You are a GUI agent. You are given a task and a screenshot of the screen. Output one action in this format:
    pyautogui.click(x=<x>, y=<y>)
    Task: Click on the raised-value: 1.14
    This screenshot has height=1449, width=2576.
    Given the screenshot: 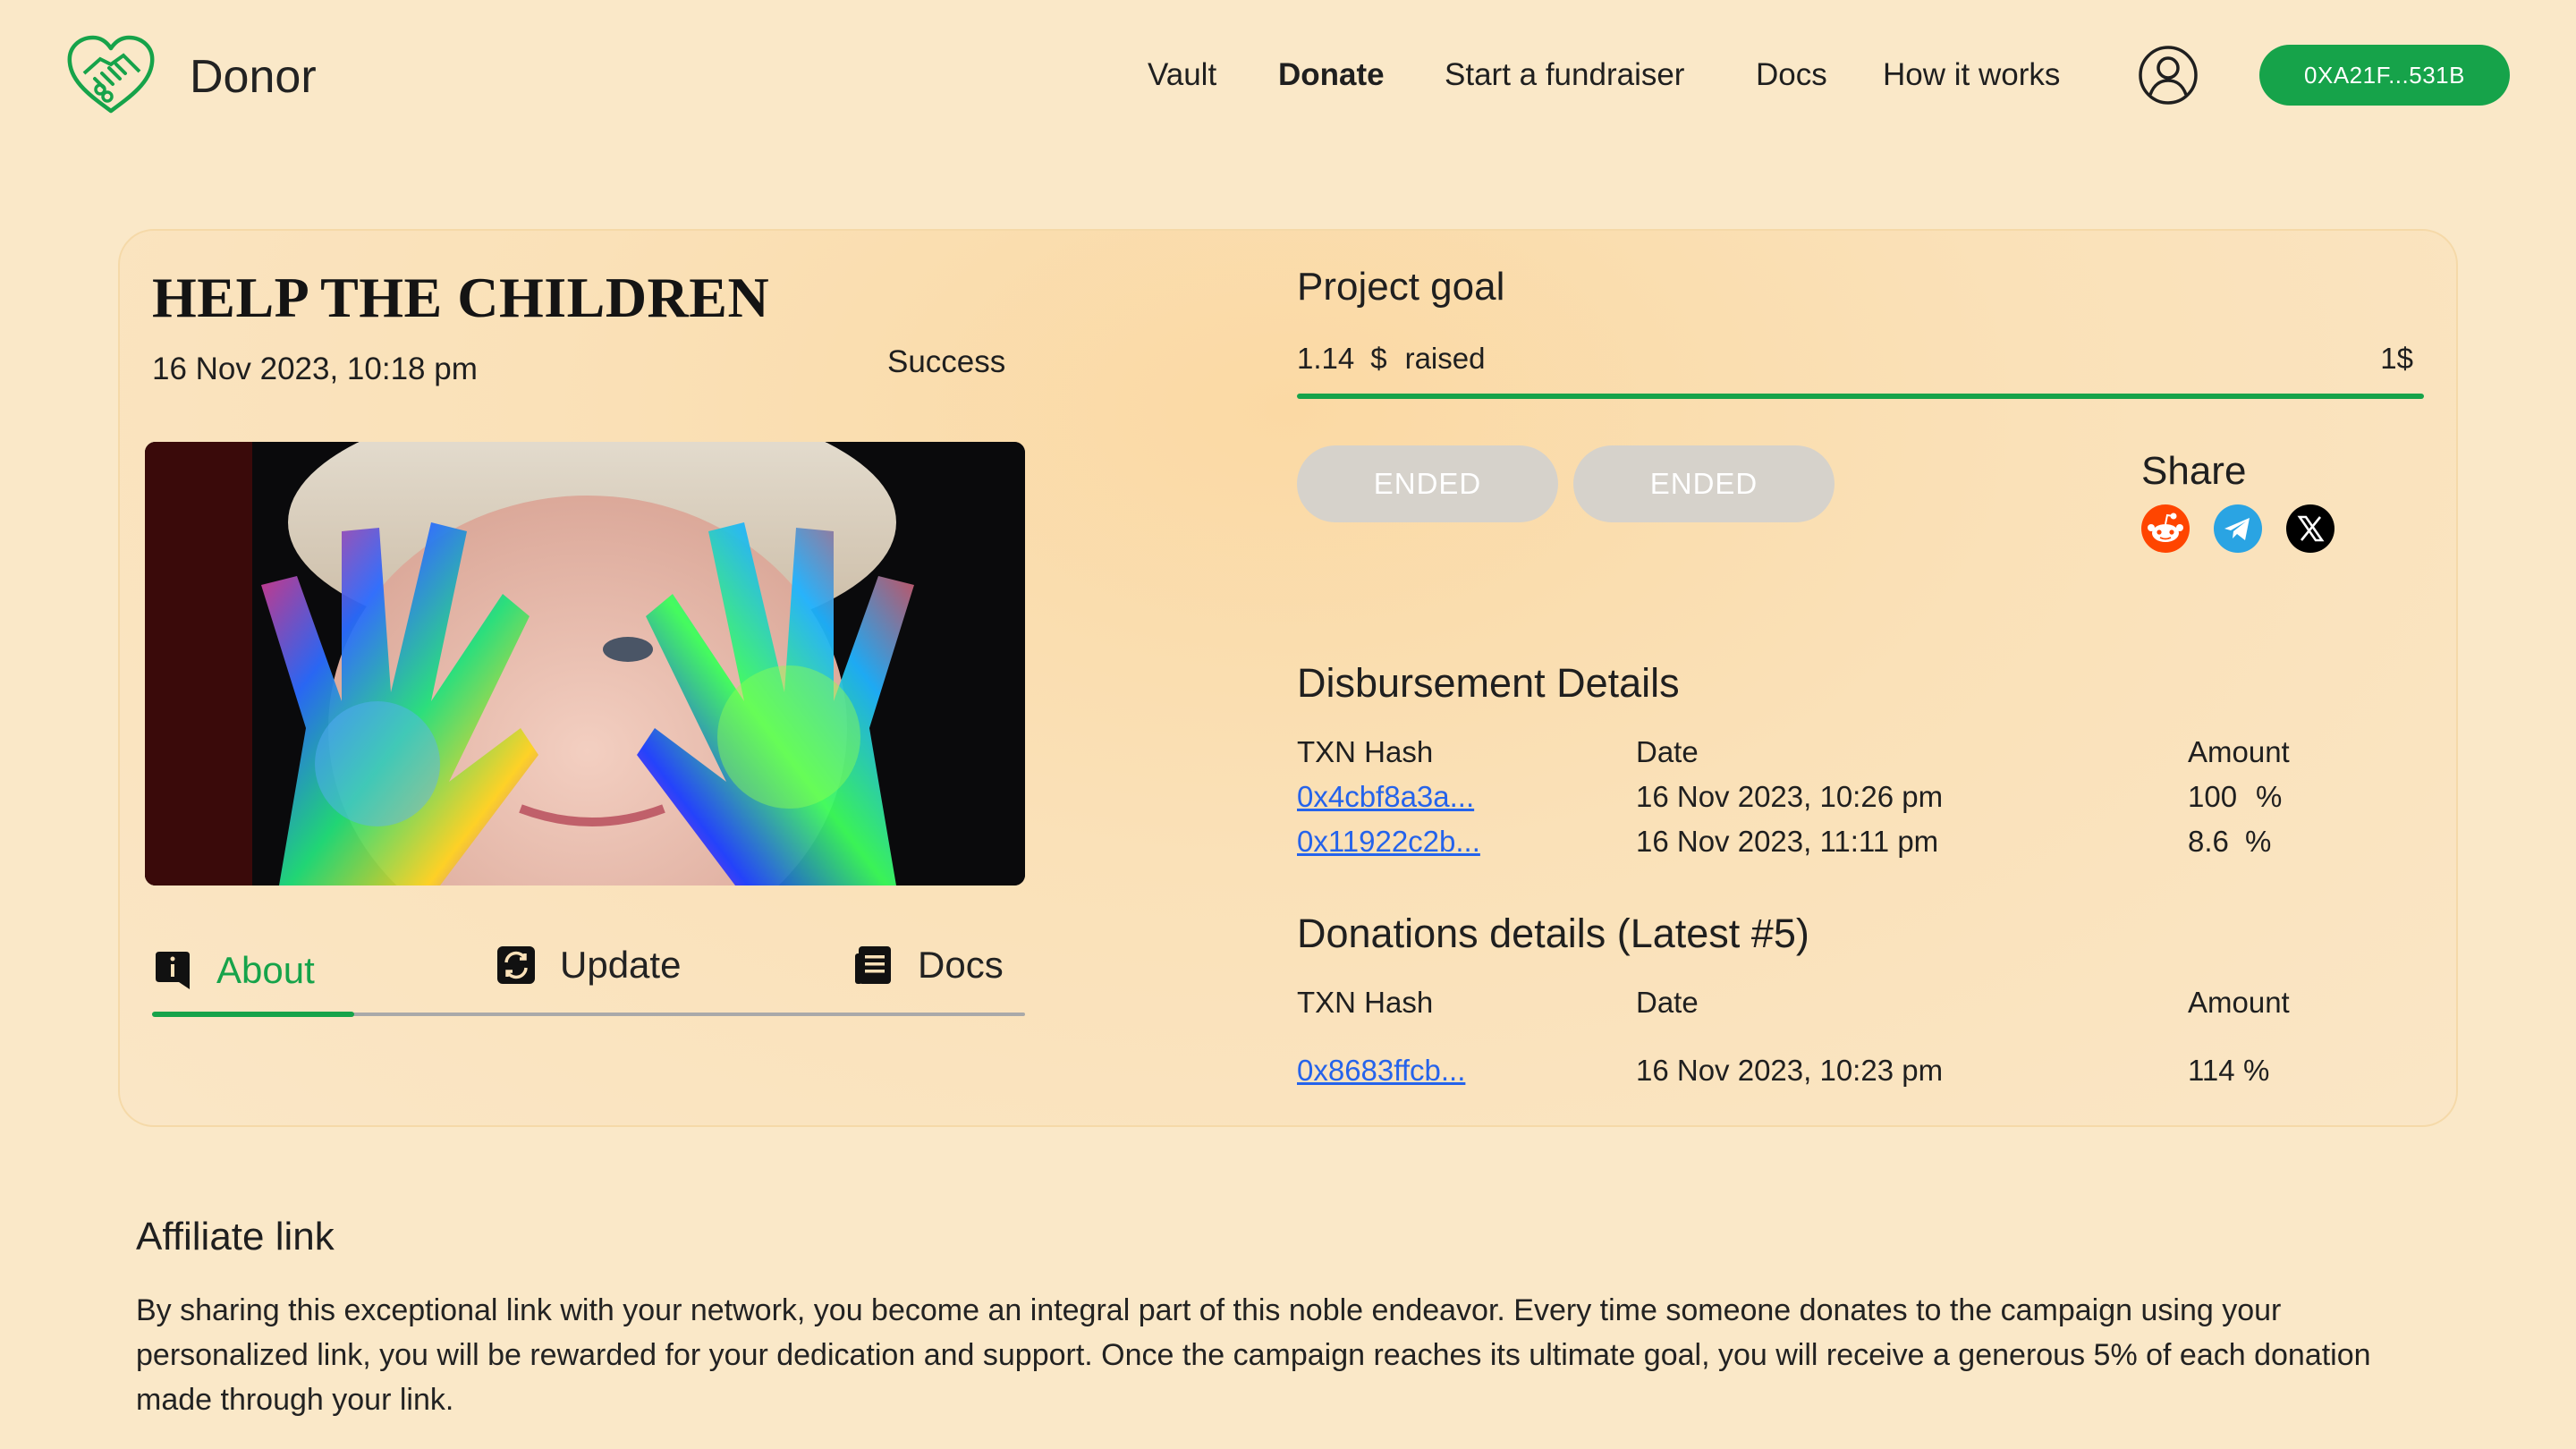 What is the action you would take?
    pyautogui.click(x=1326, y=358)
    